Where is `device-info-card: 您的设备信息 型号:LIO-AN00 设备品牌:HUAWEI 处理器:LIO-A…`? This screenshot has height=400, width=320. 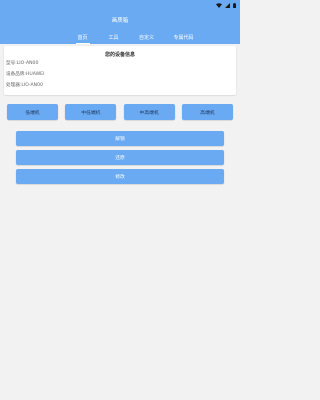 device-info-card: 您的设备信息 型号:LIO-AN00 设备品牌:HUAWEI 处理器:LIO-A… is located at coordinates (120, 70).